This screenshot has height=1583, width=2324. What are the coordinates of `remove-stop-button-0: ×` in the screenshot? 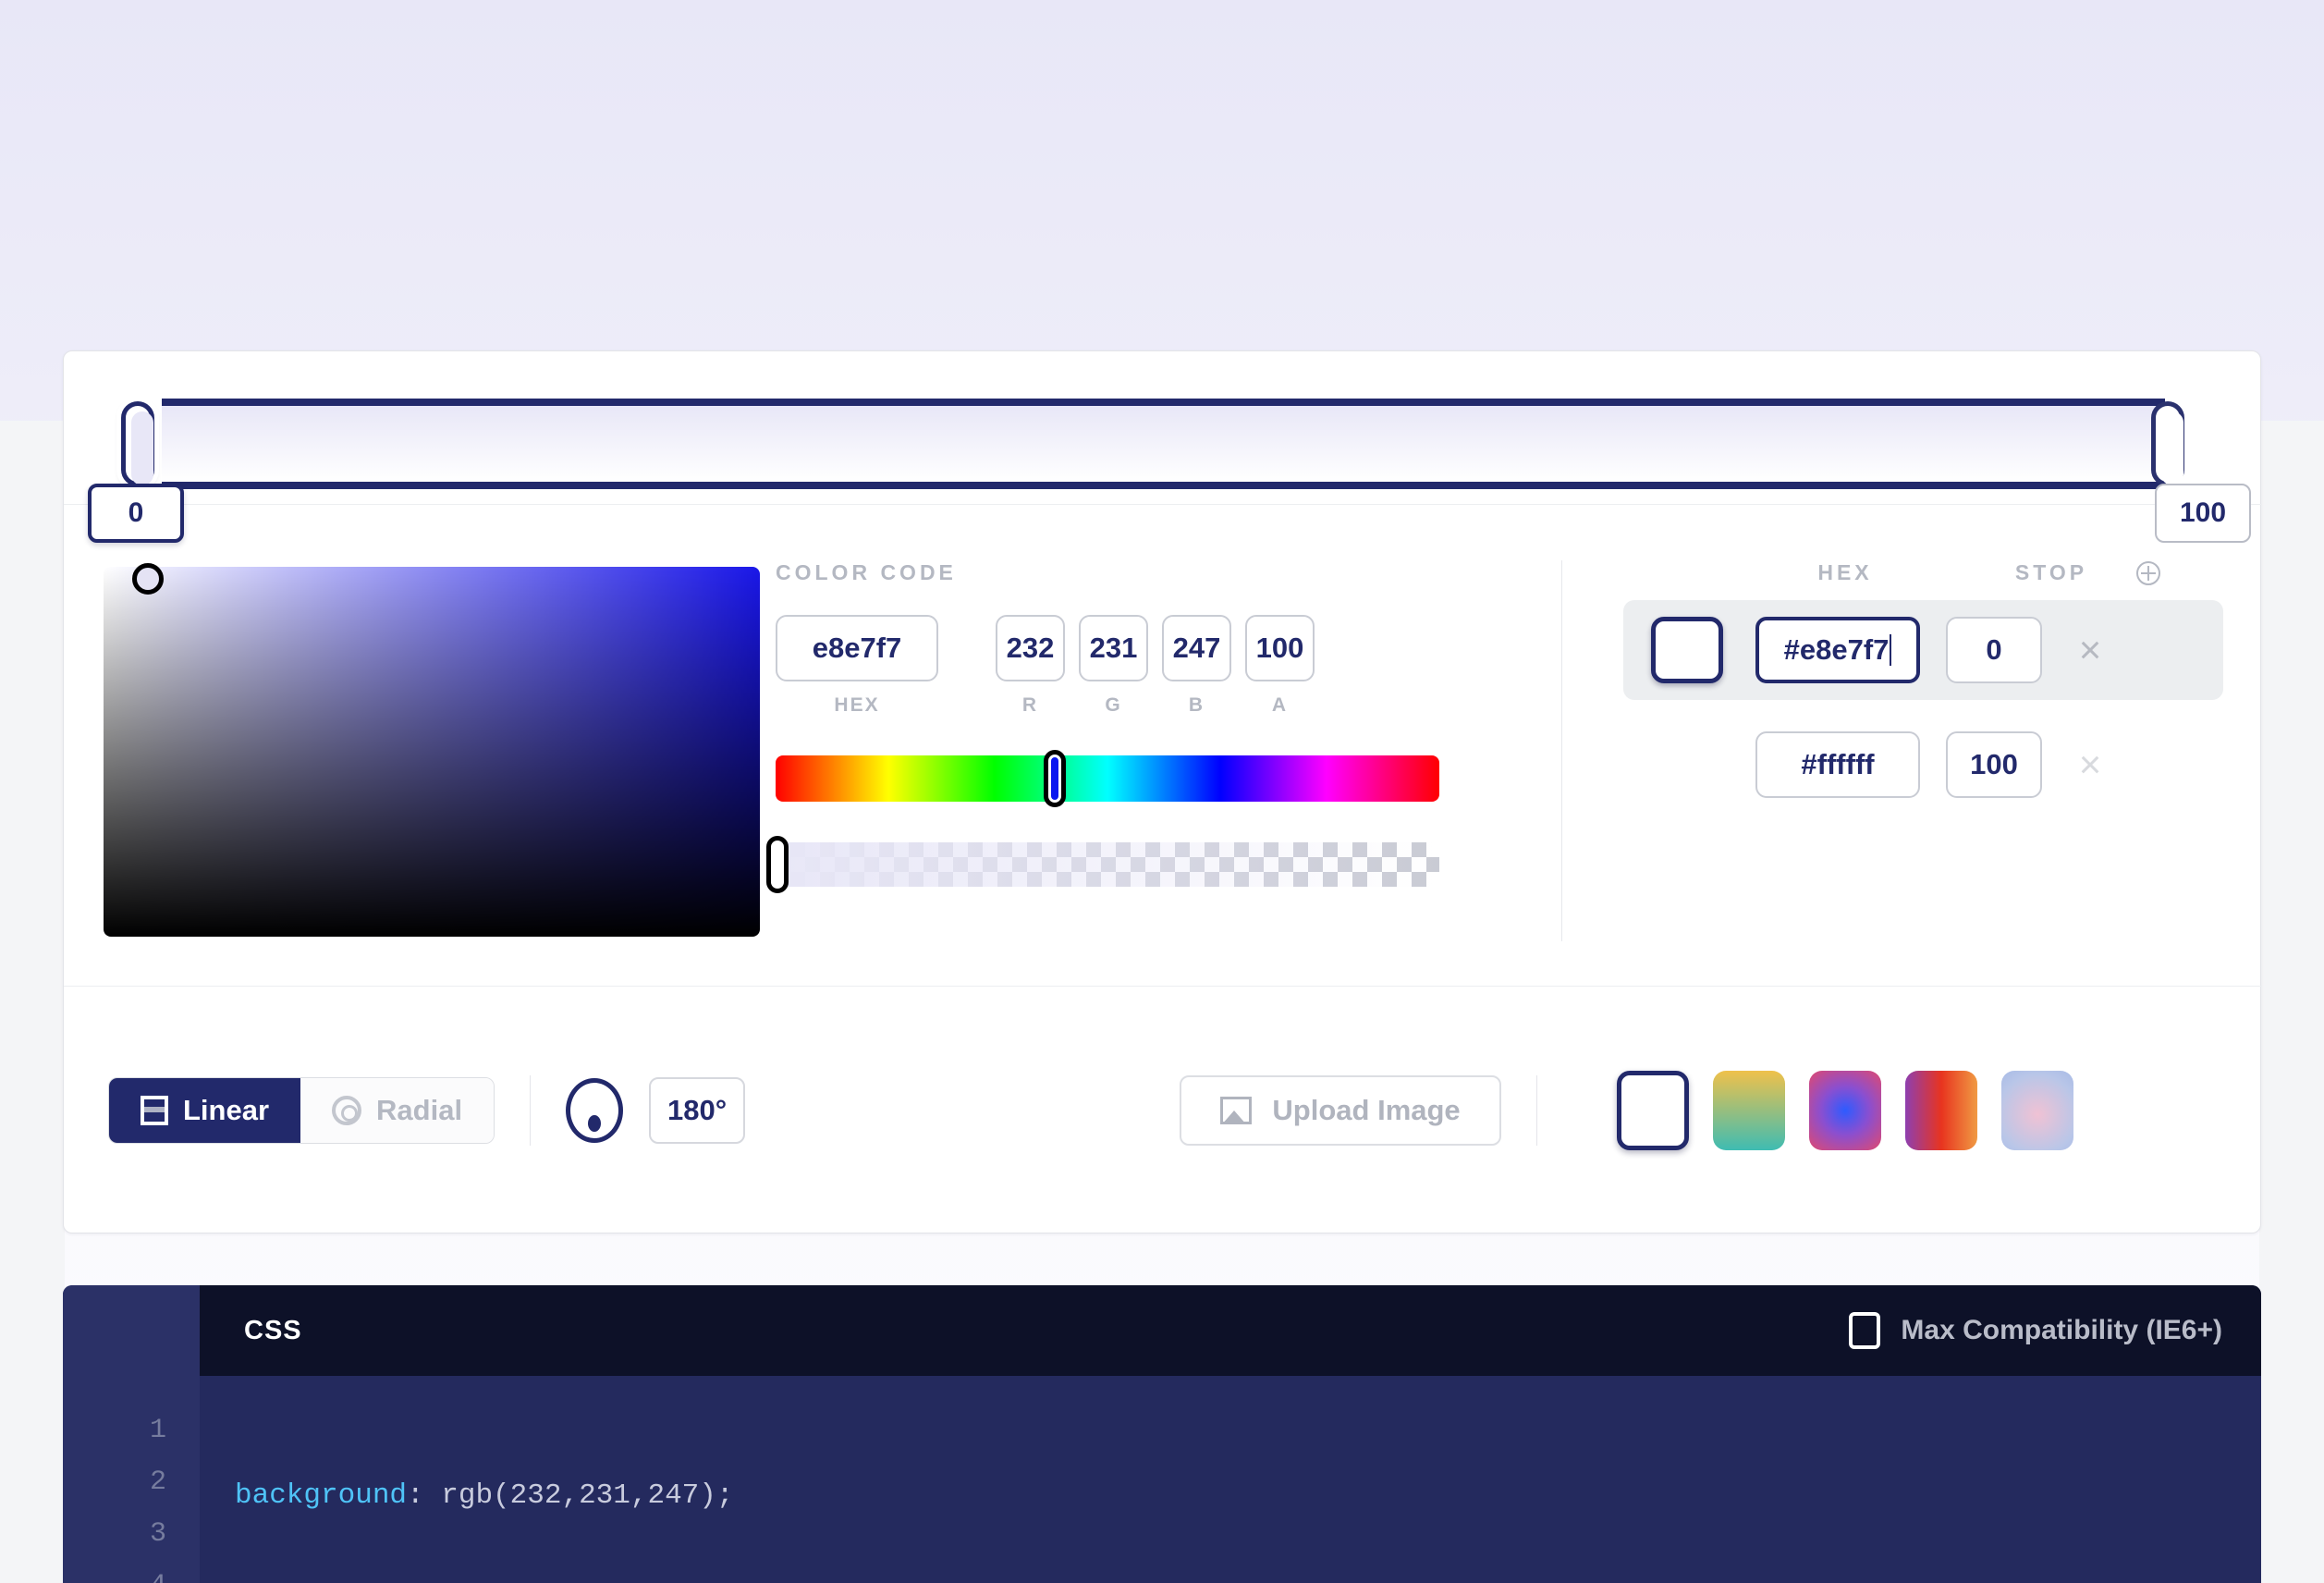 It's located at (2090, 650).